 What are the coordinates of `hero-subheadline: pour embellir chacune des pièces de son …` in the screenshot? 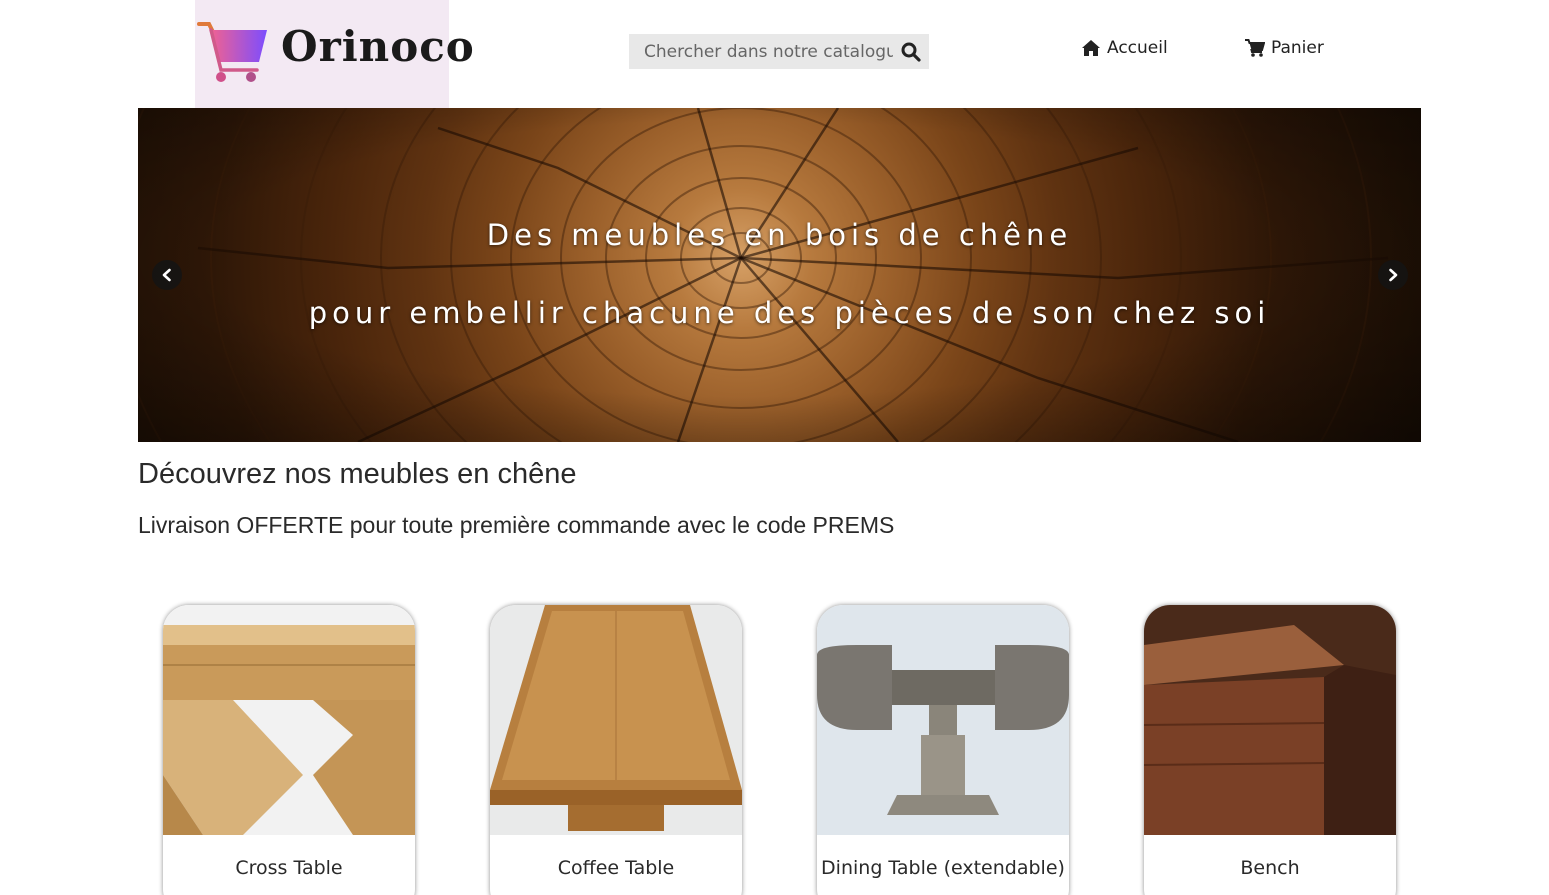 It's located at (789, 313).